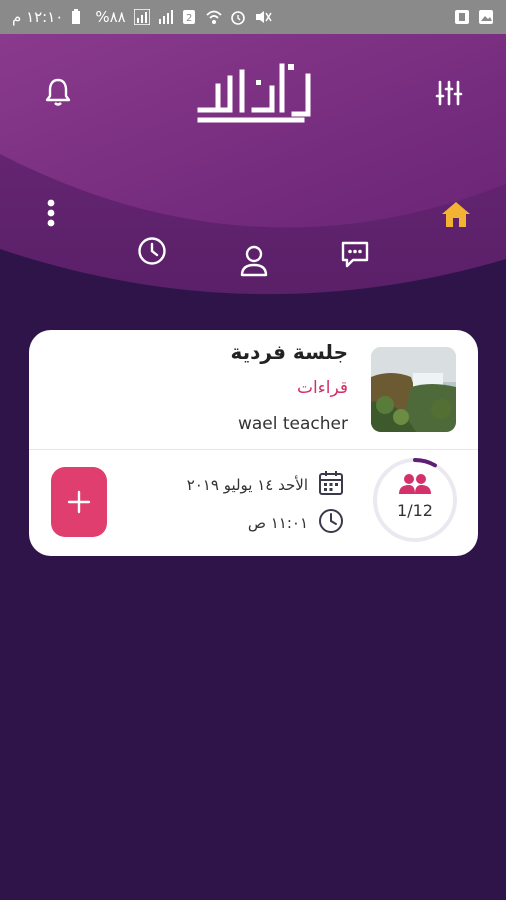 The image size is (506, 900). I want to click on session-date: الأحد ١٤ يوليو ٢٠١٩, so click(247, 485).